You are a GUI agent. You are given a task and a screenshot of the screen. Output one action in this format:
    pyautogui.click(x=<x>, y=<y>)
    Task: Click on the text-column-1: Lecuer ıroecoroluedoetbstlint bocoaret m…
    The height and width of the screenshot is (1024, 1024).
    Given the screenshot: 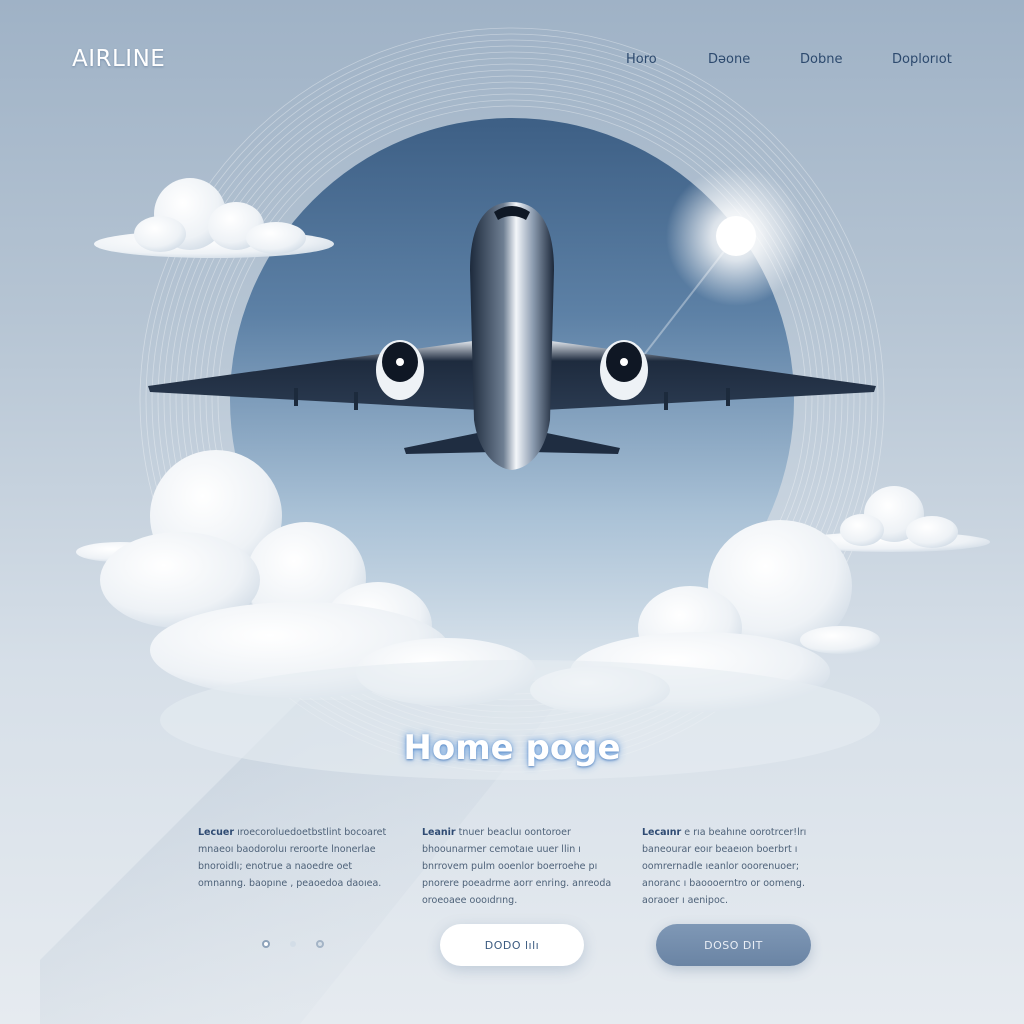 What is the action you would take?
    pyautogui.click(x=293, y=858)
    